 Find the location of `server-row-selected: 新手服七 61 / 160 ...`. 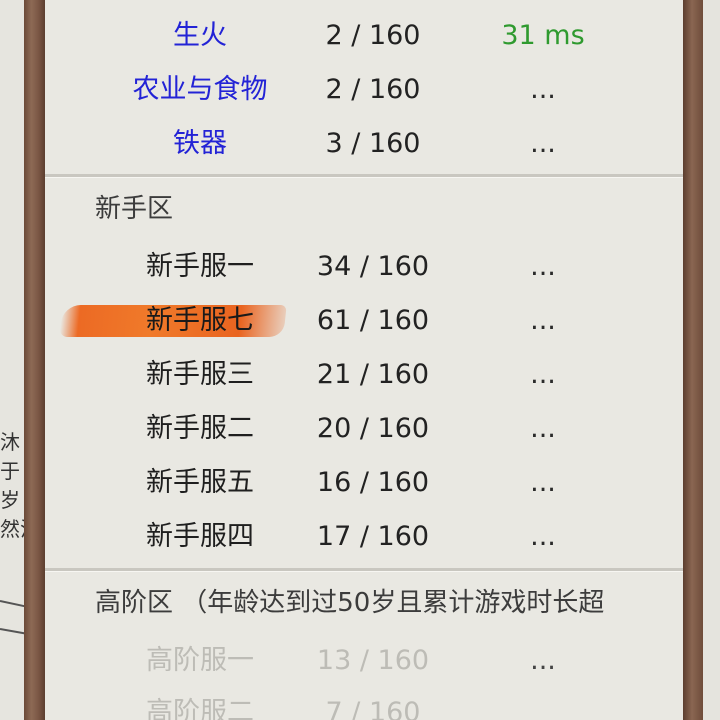

server-row-selected: 新手服七 61 / 160 ... is located at coordinates (364, 321).